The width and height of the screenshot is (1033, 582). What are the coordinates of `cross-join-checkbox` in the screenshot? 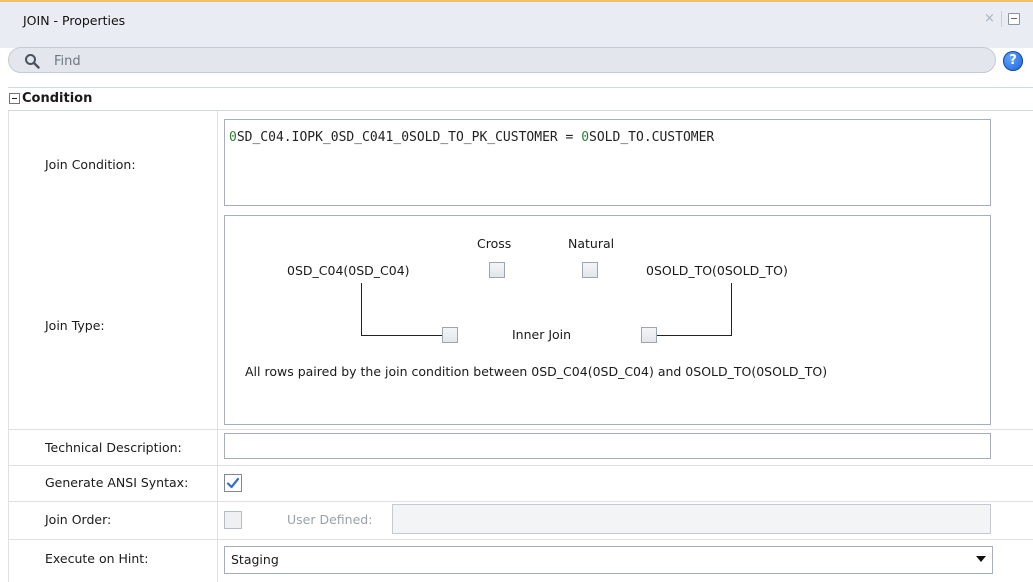 It's located at (497, 270).